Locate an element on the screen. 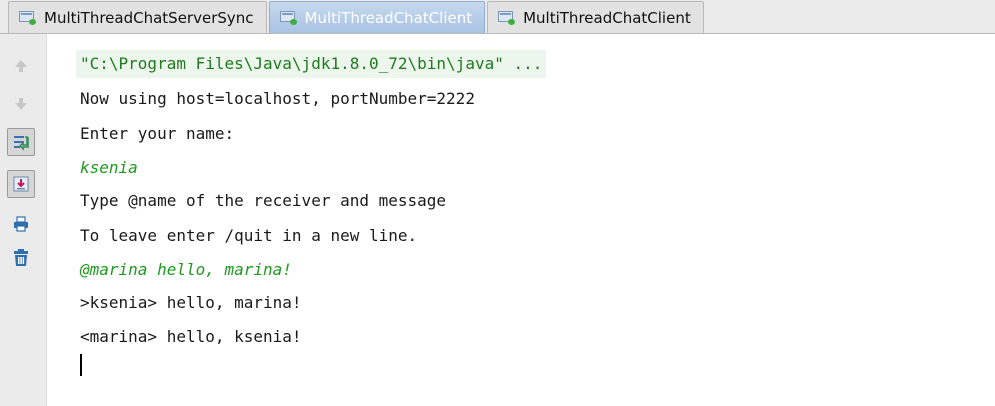  console-output-line: To leave enter /quit in a new line. is located at coordinates (249, 235).